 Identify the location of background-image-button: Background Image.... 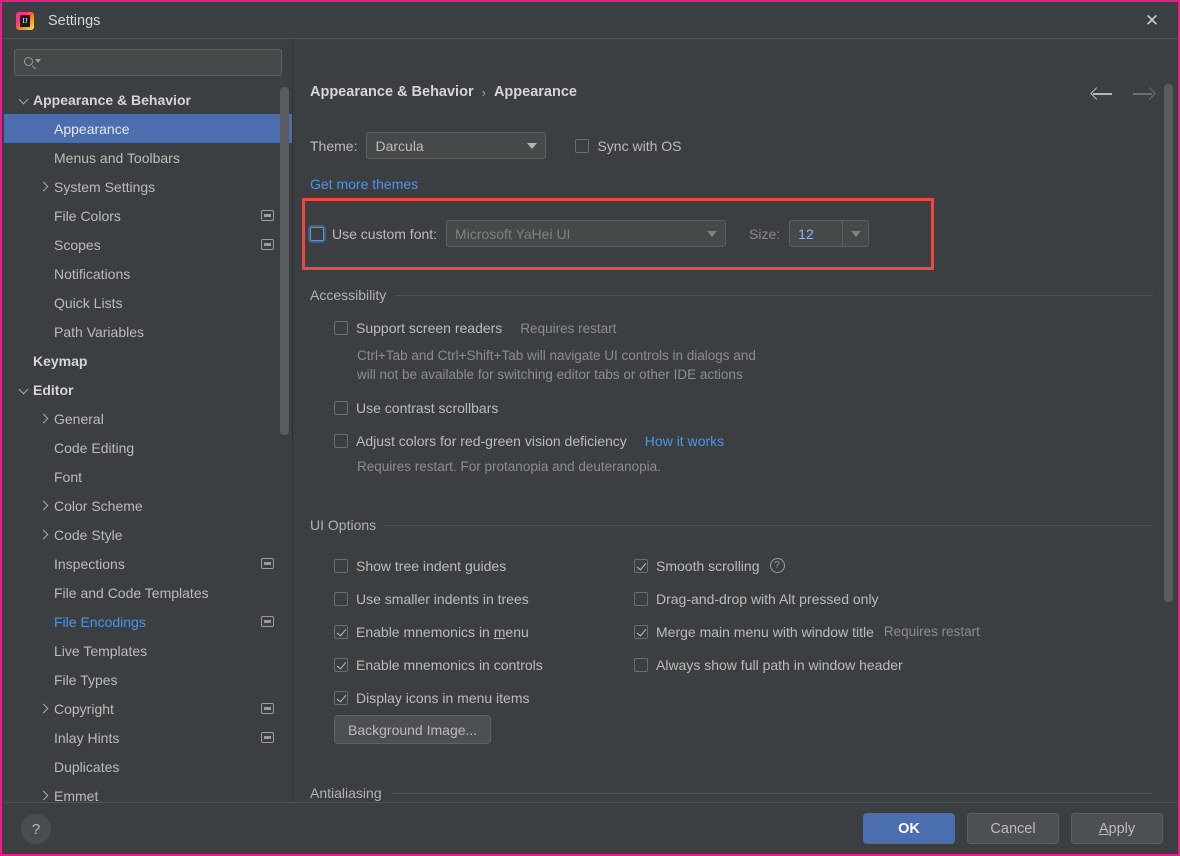
(413, 729).